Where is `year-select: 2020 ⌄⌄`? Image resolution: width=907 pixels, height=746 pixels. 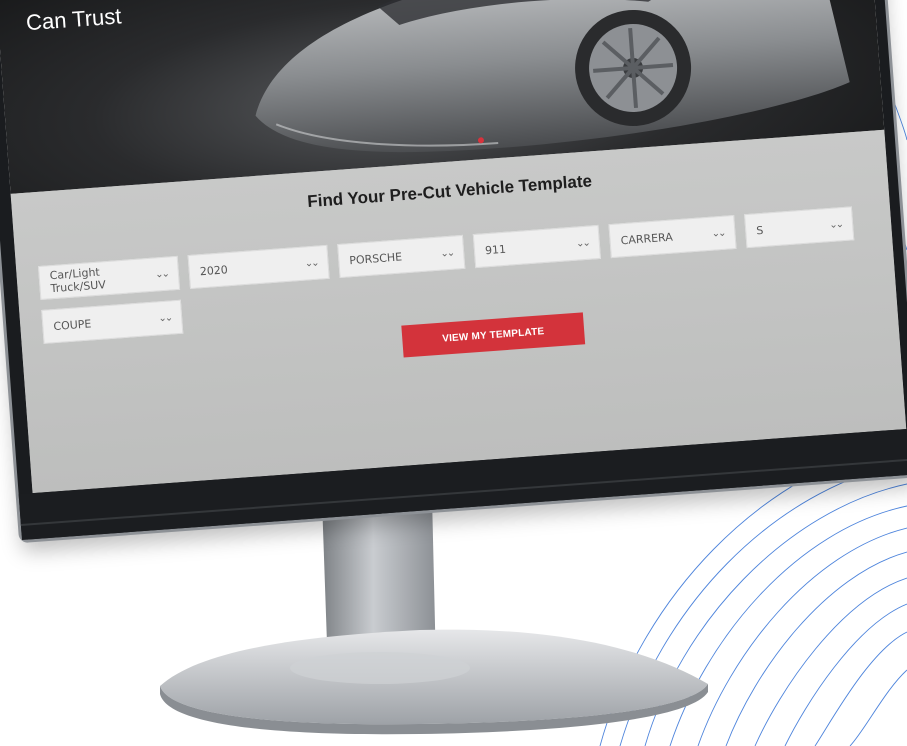
year-select: 2020 ⌄⌄ is located at coordinates (258, 267).